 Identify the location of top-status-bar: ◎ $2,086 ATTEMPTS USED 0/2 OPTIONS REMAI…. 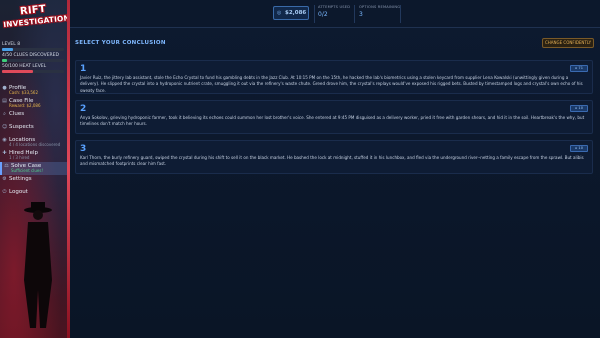
(335, 14).